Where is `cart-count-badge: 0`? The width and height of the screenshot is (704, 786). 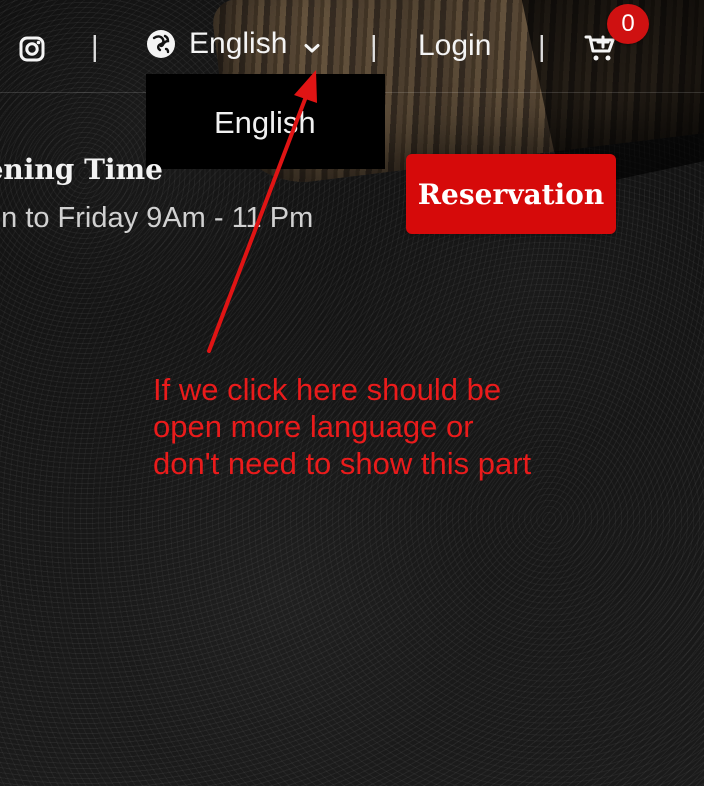 cart-count-badge: 0 is located at coordinates (628, 24).